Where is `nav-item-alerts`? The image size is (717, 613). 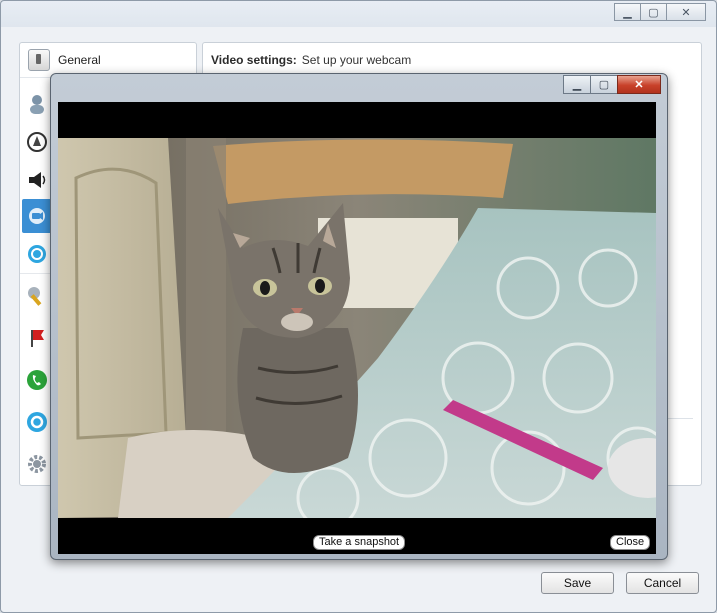
nav-item-alerts is located at coordinates (37, 338).